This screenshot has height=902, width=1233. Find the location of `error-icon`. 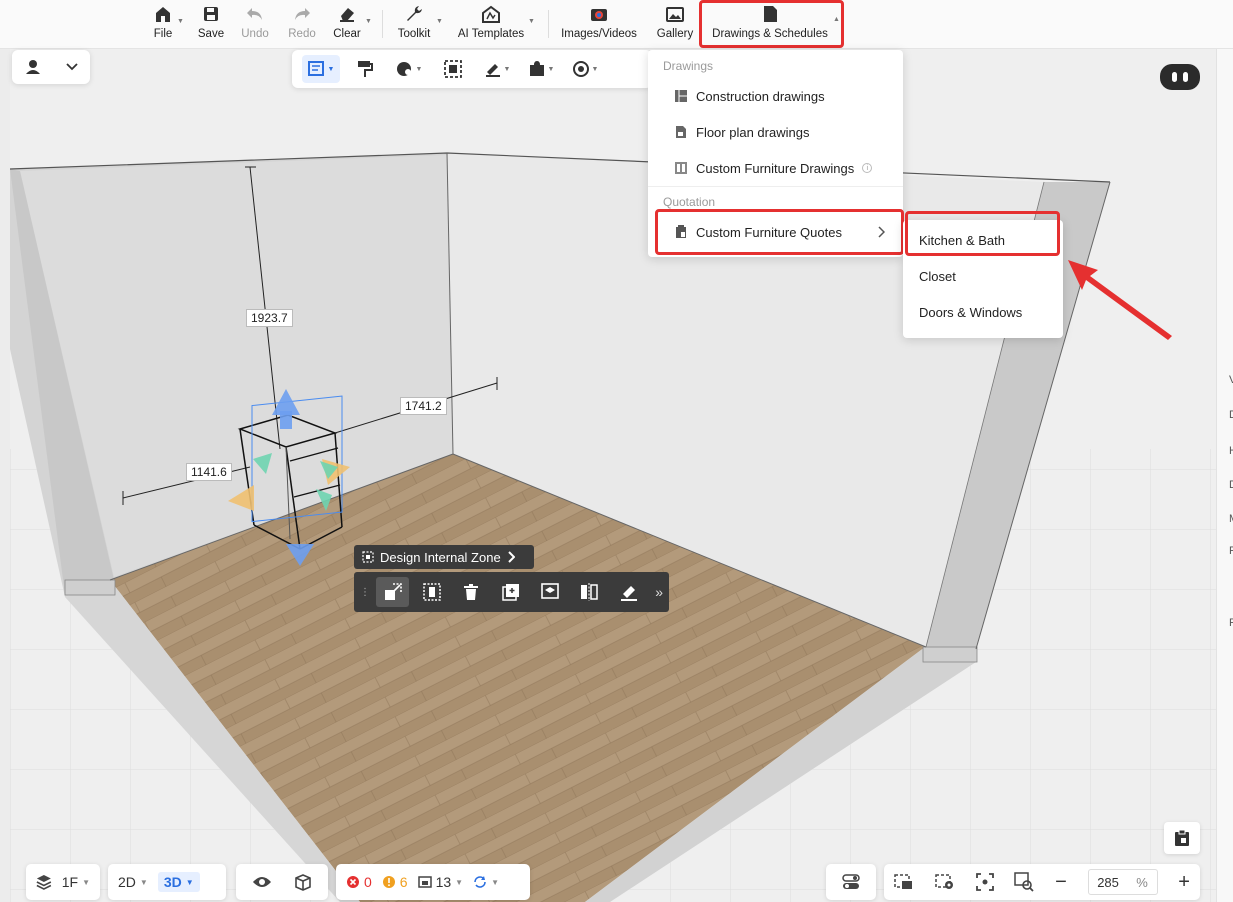

error-icon is located at coordinates (353, 882).